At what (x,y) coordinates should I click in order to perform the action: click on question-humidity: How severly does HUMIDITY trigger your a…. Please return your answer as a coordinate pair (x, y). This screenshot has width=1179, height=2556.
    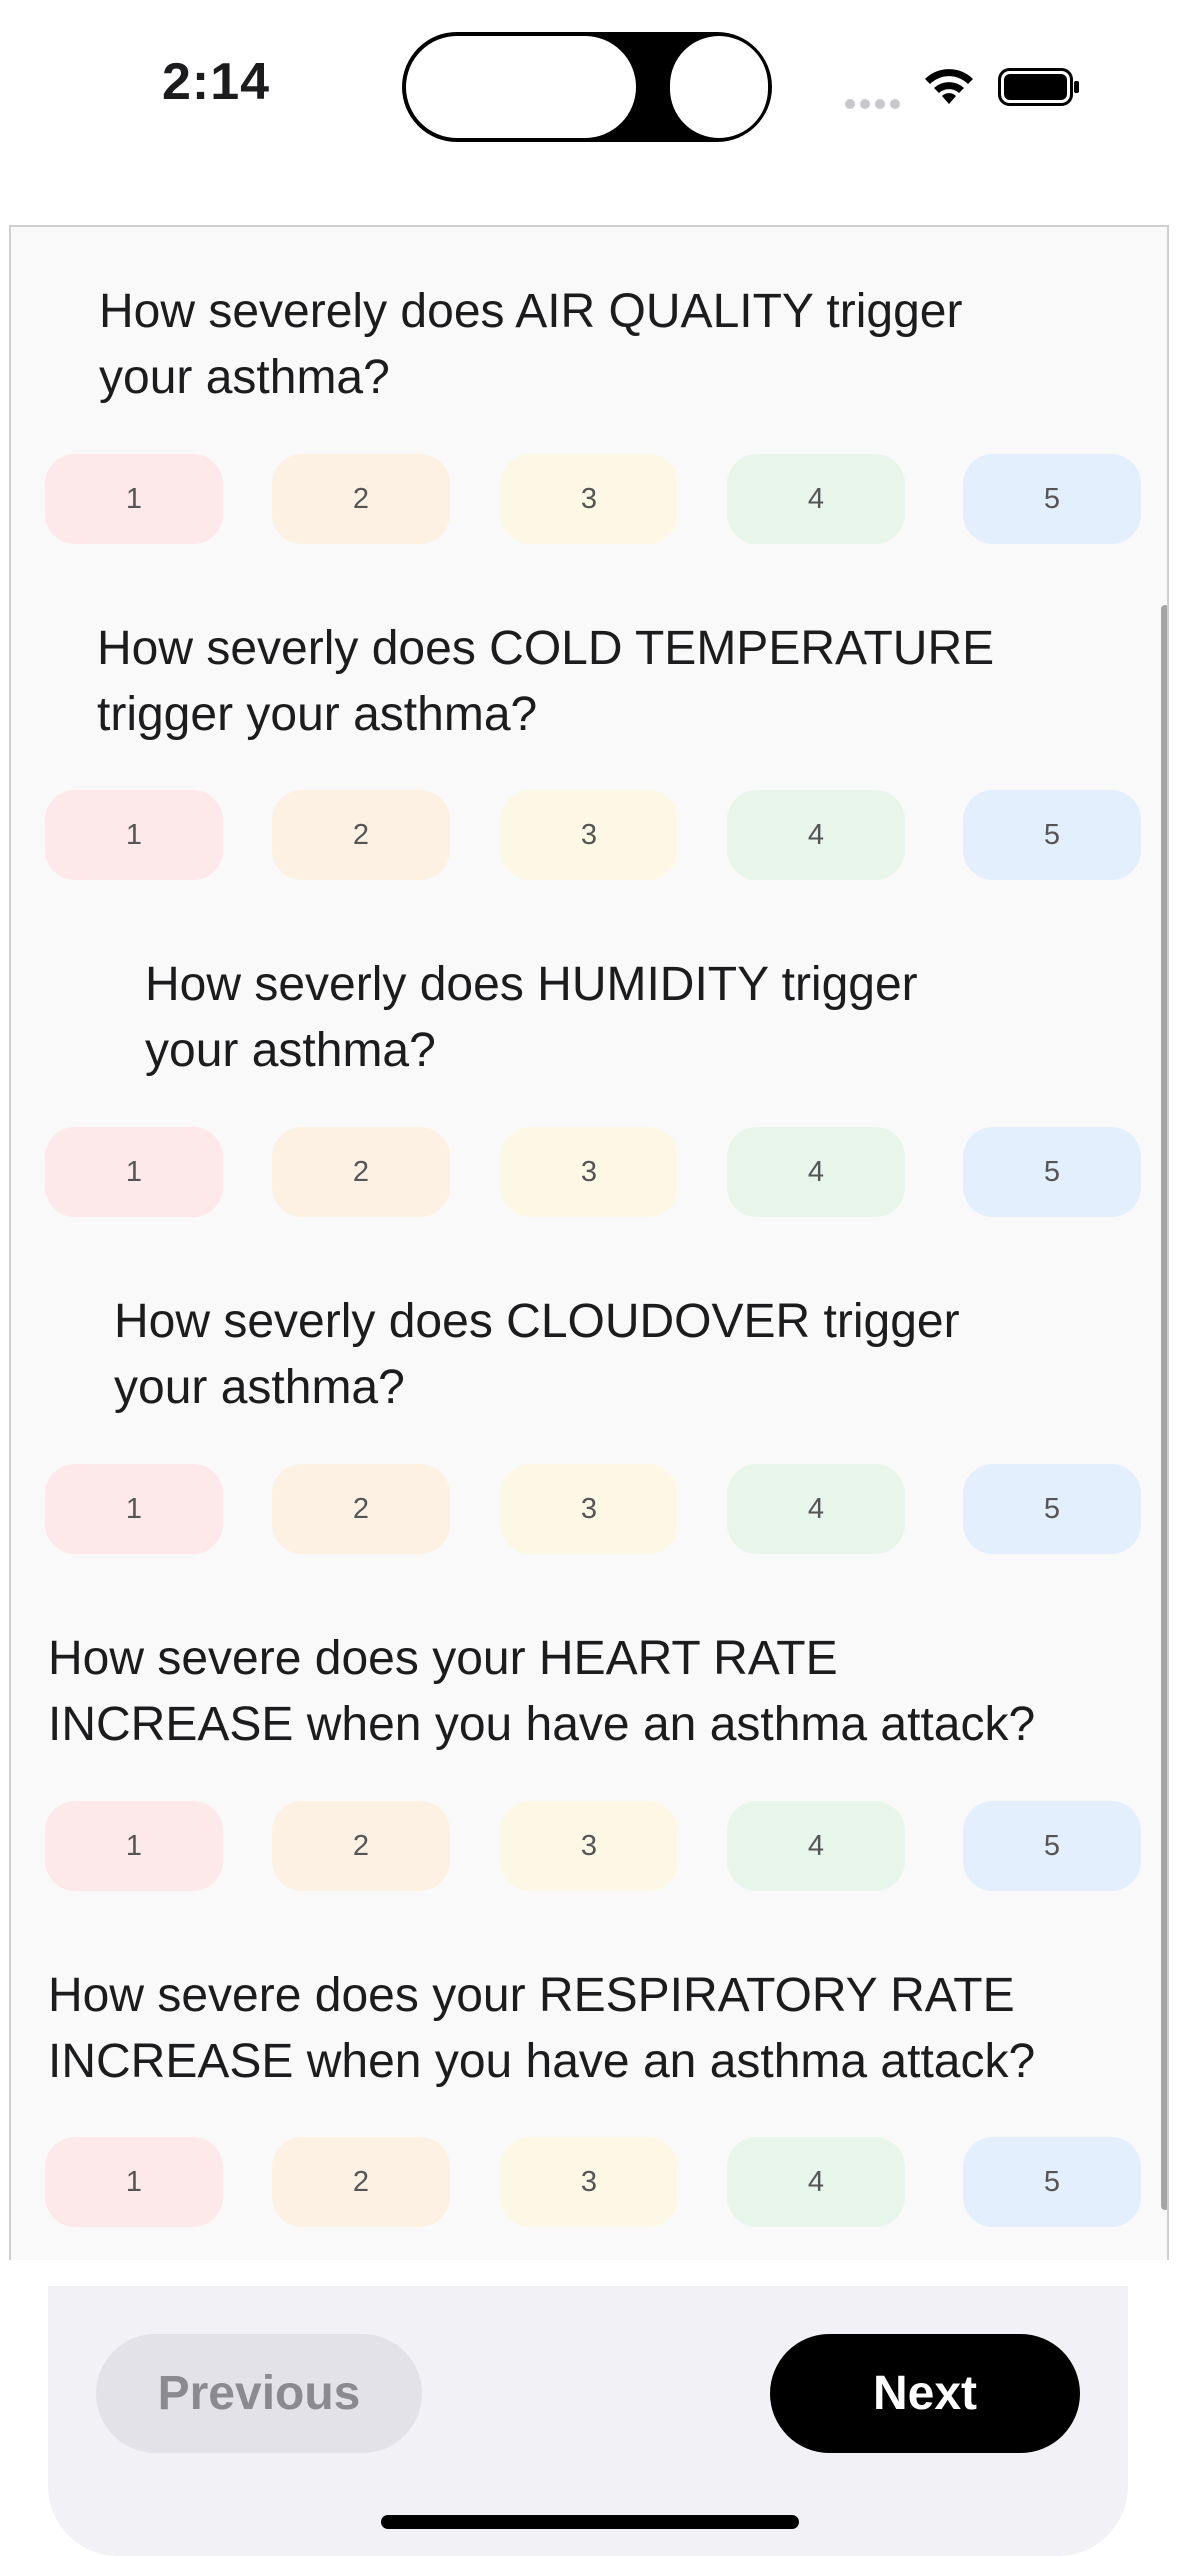
    Looking at the image, I should click on (531, 1017).